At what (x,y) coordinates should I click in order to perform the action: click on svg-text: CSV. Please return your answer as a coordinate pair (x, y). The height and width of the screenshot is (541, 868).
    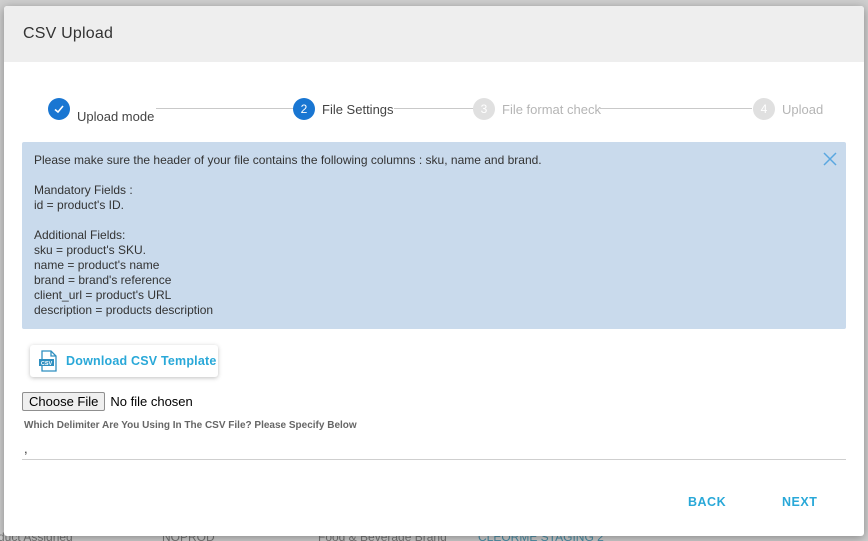
    Looking at the image, I should click on (47, 364).